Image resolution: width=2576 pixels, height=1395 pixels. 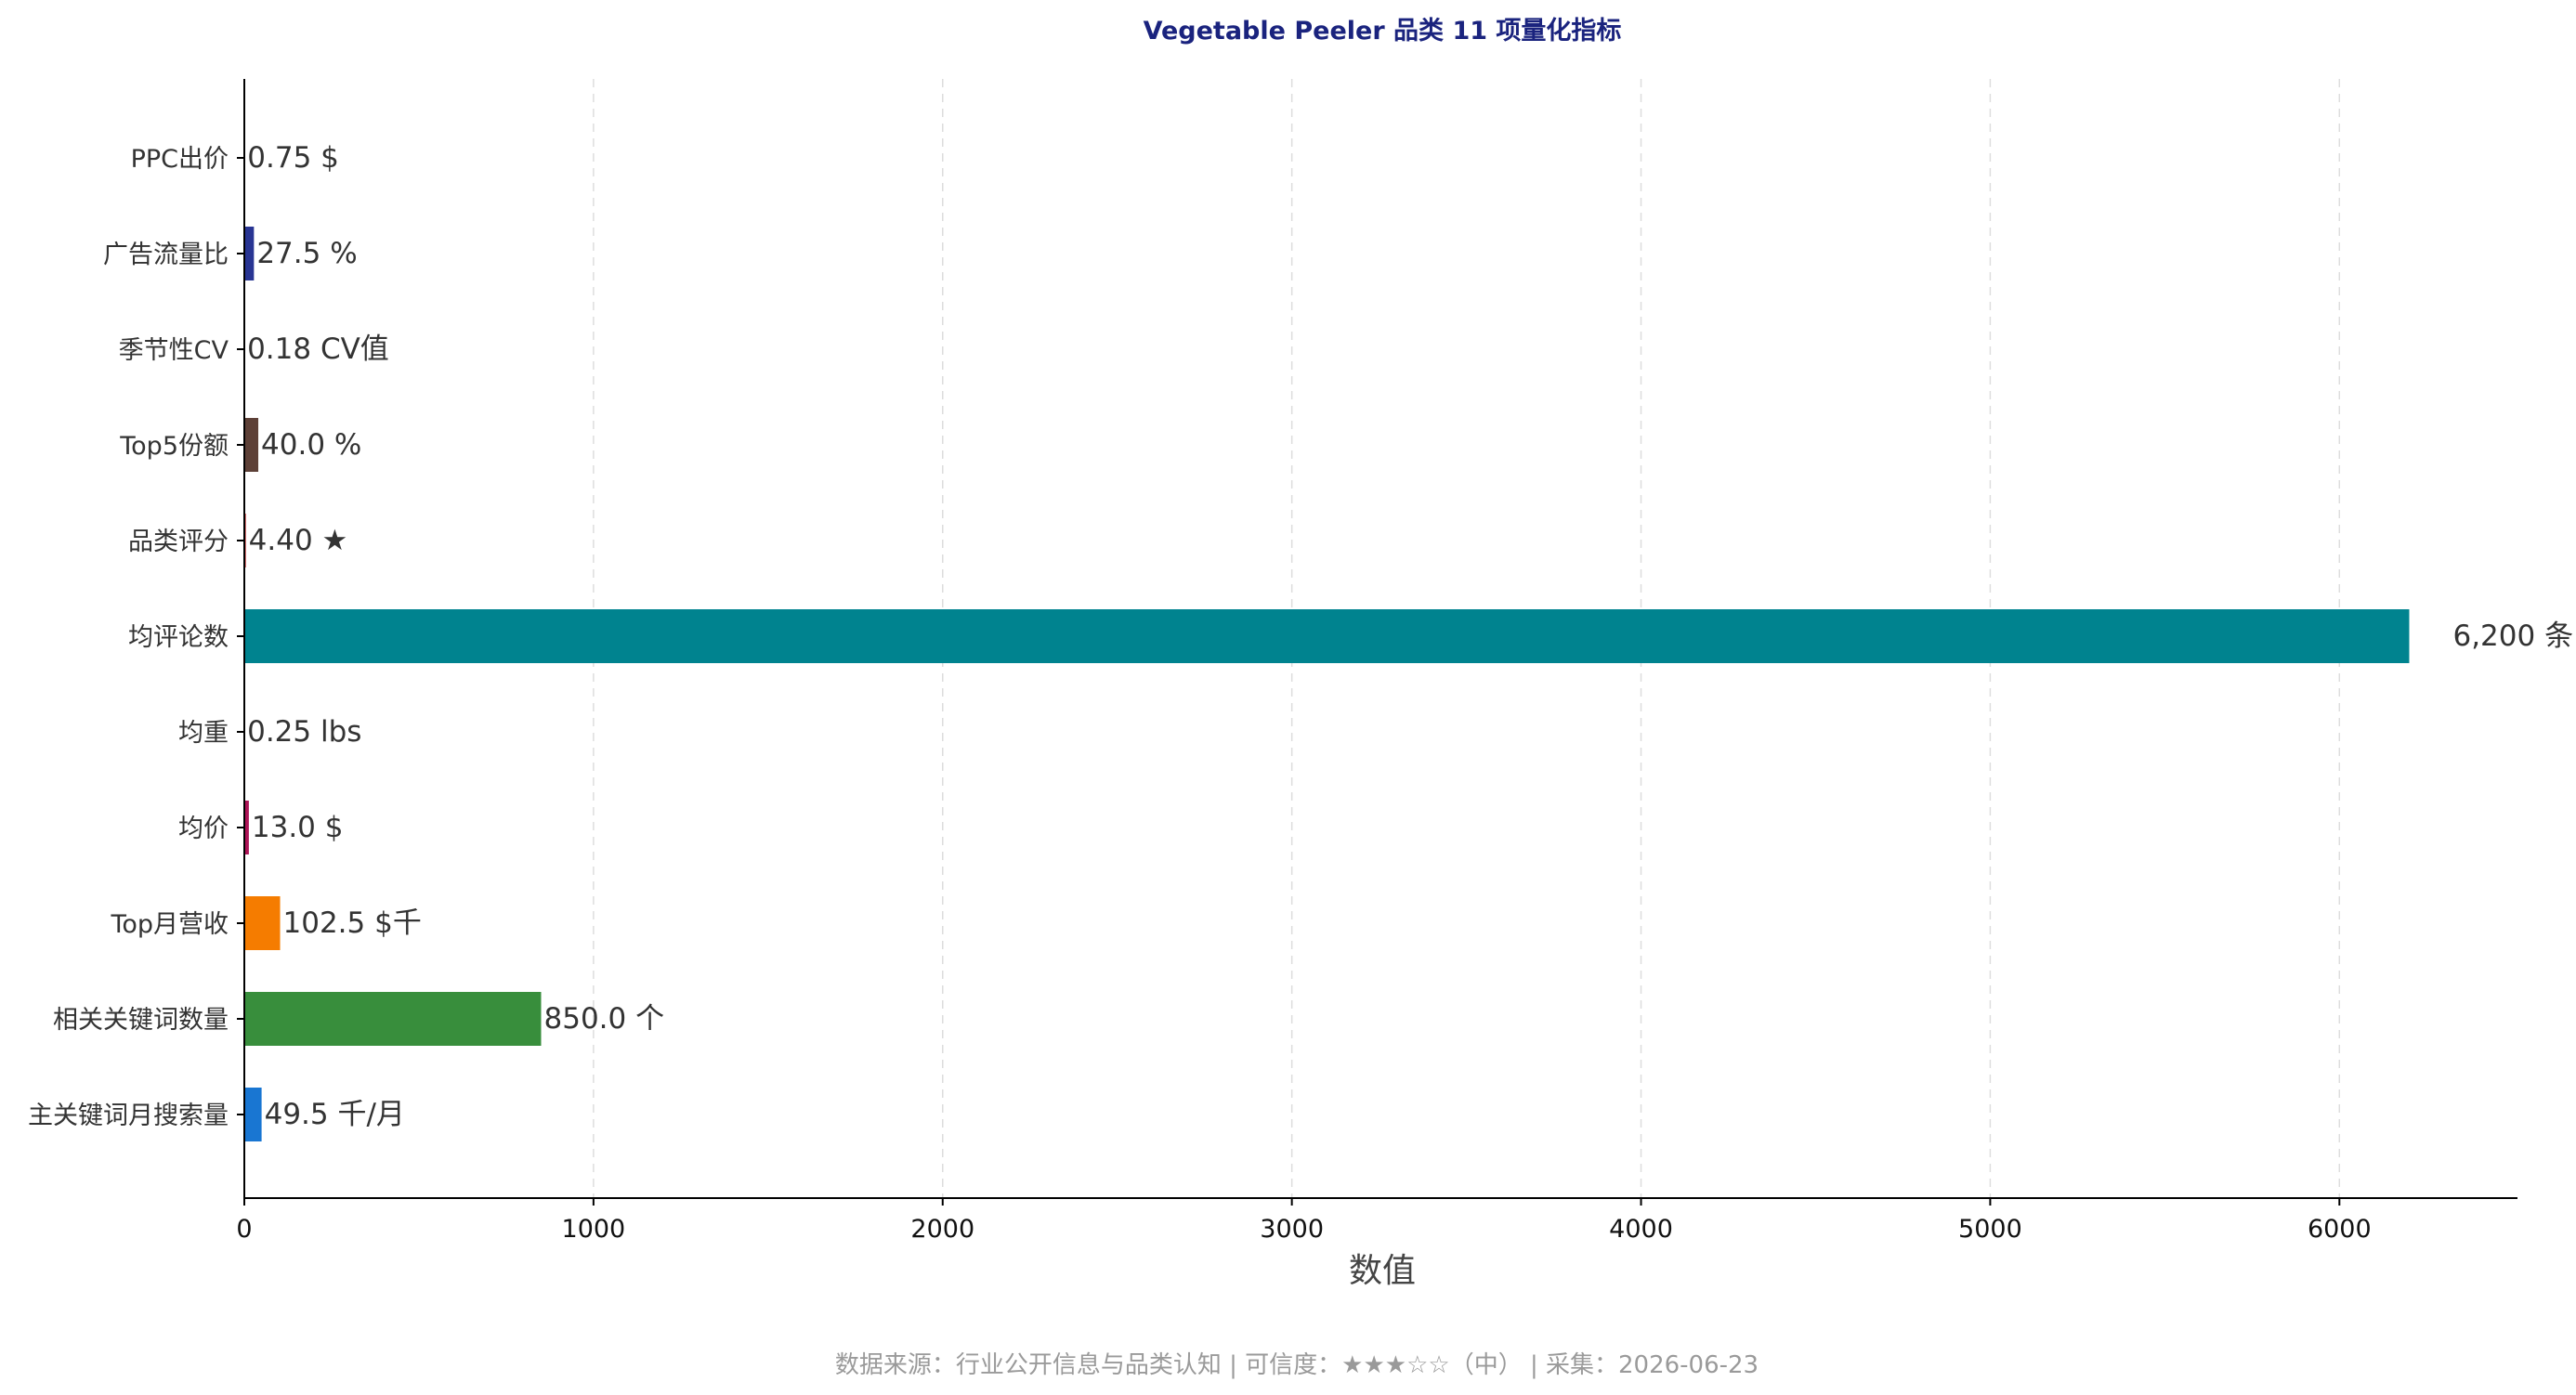 What do you see at coordinates (1383, 31) in the screenshot?
I see `chart-title: Vegetable Peeler 品类 11 项量化指标` at bounding box center [1383, 31].